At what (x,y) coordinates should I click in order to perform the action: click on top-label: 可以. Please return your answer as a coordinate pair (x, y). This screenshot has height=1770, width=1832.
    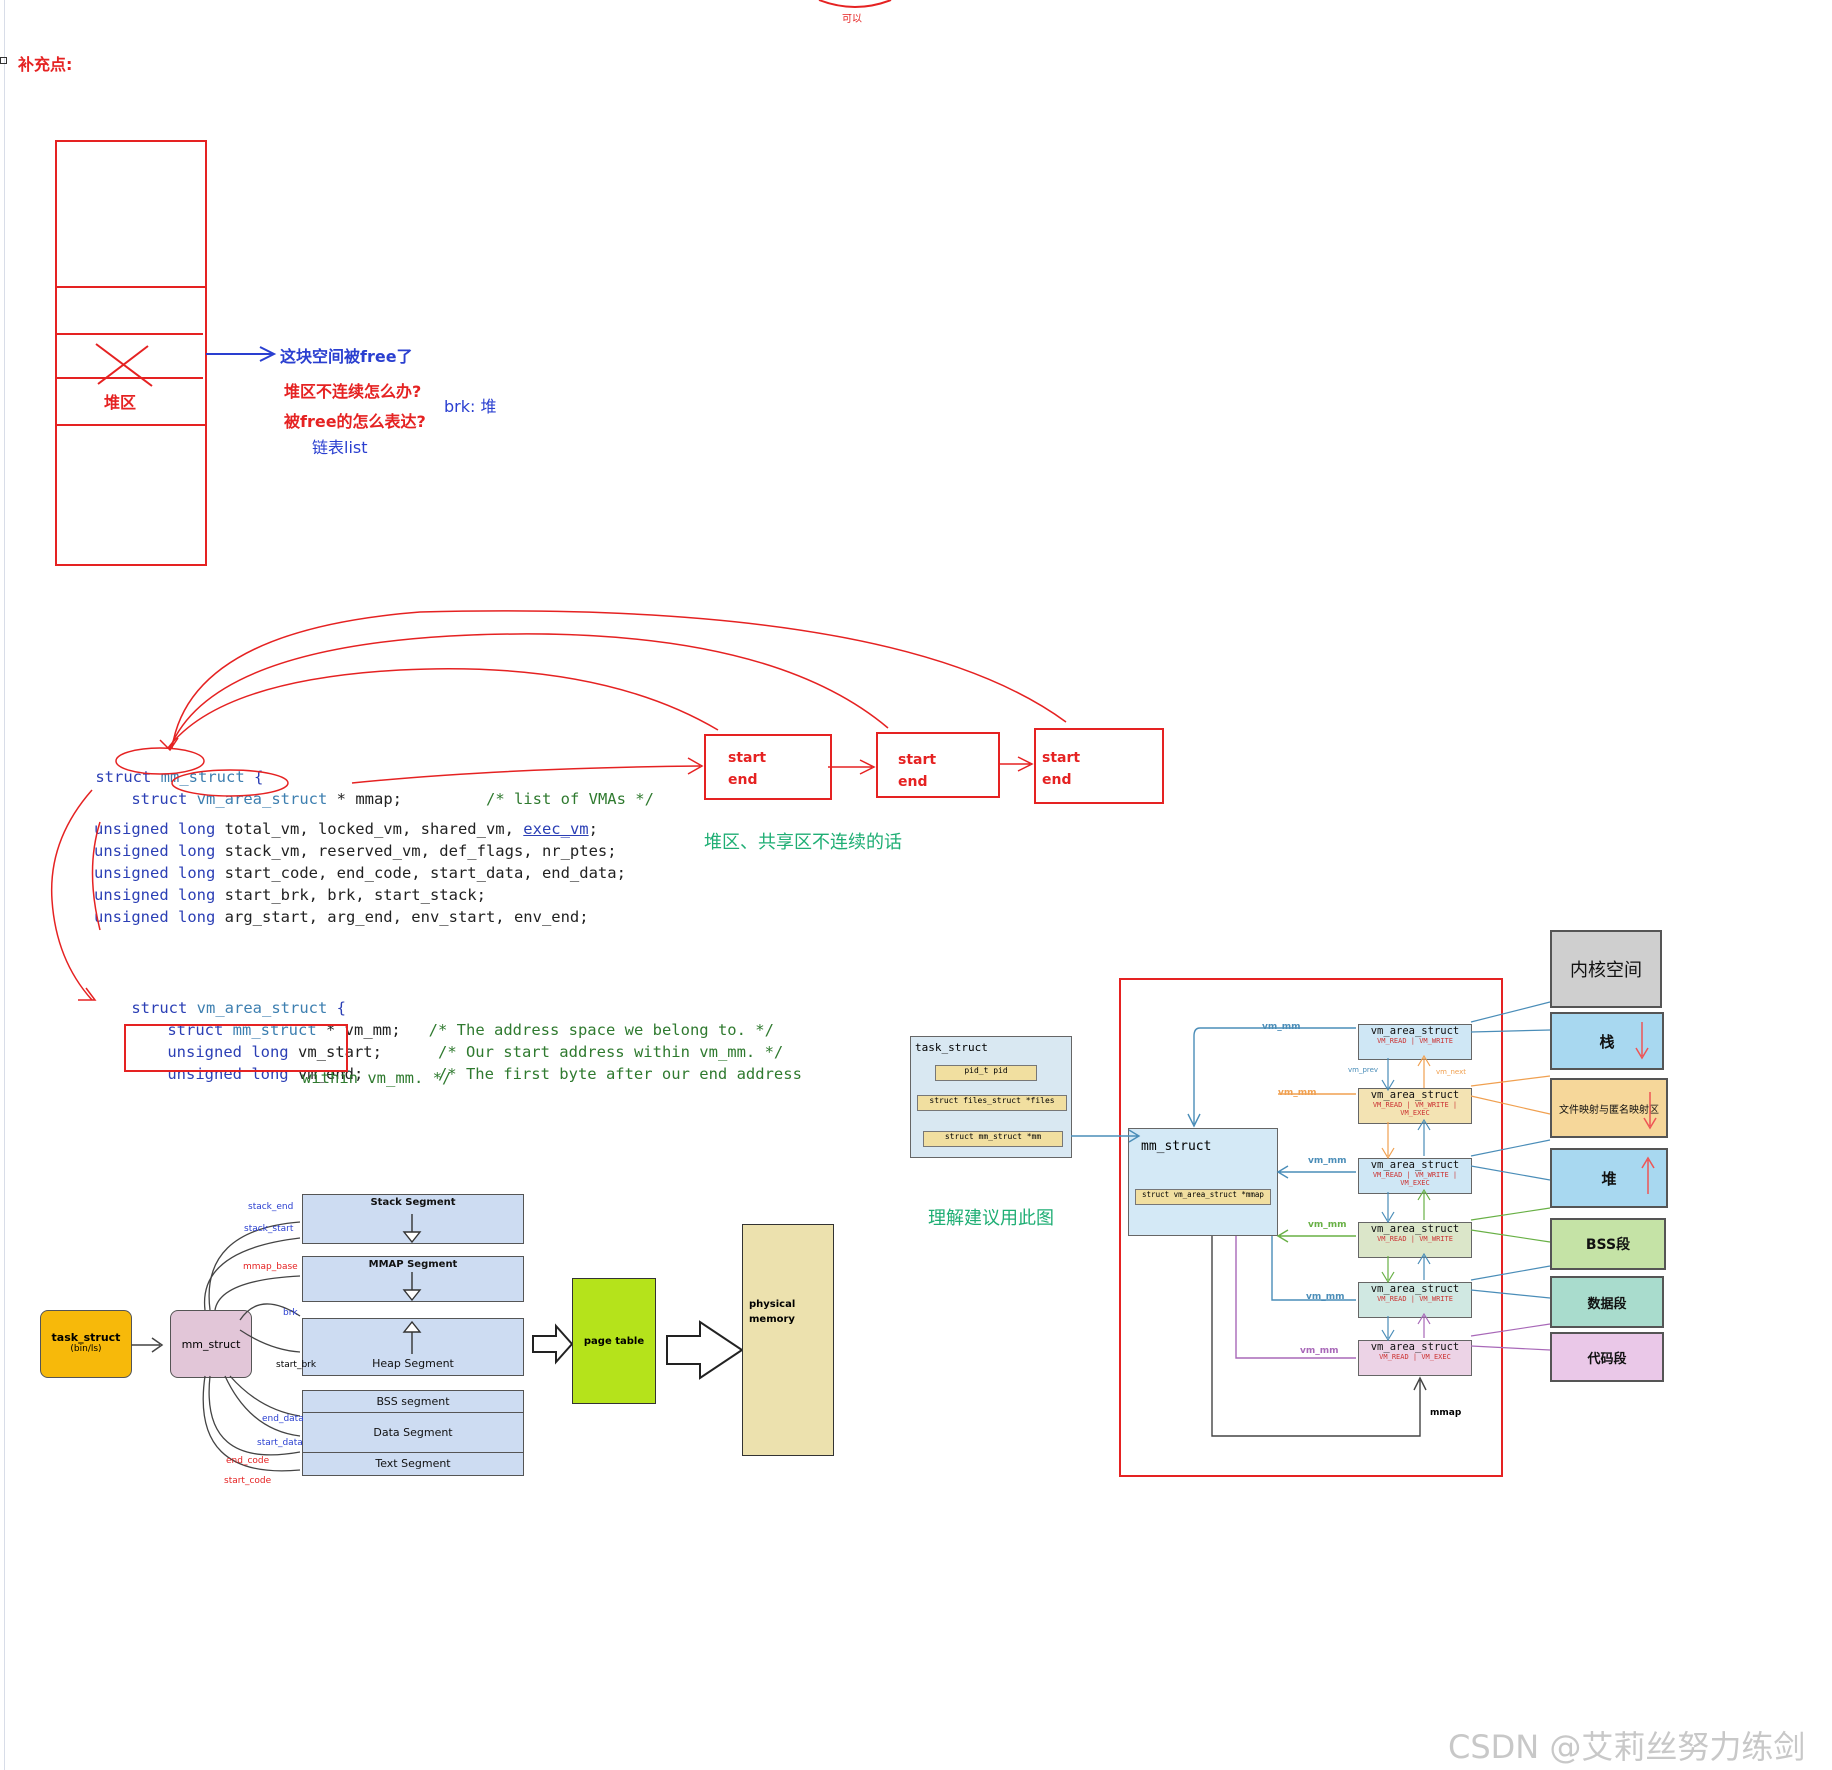
    Looking at the image, I should click on (852, 19).